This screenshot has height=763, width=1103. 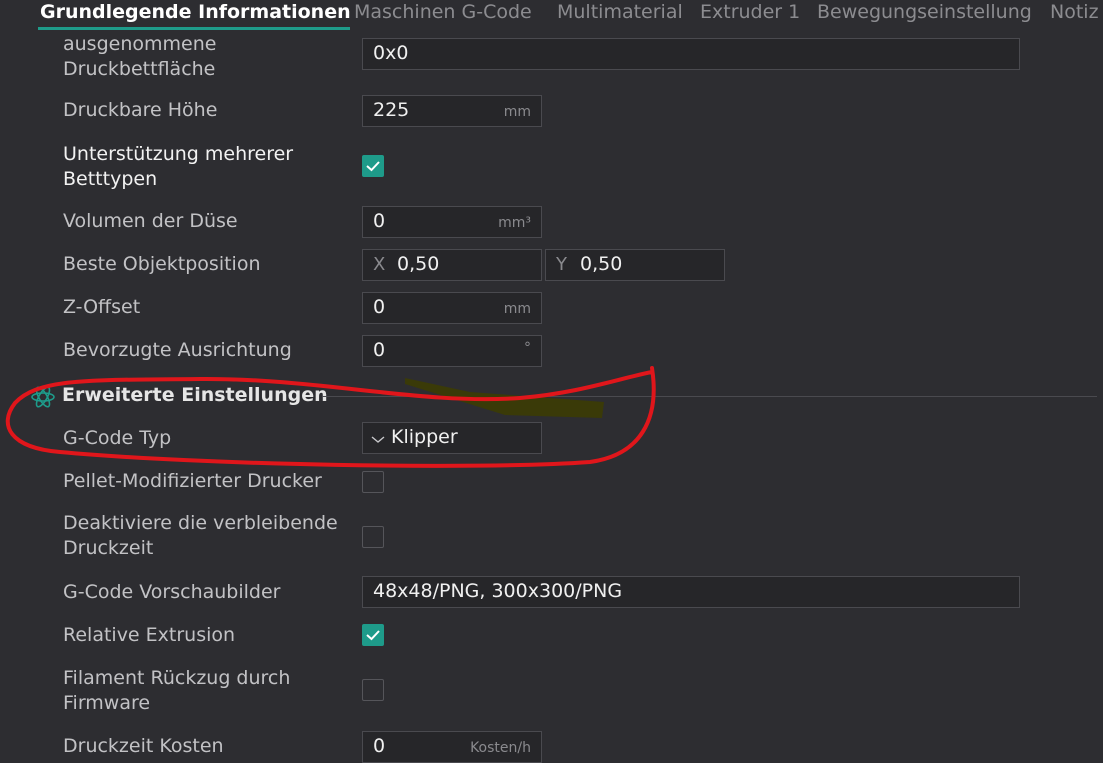 I want to click on printable-height-input: 225 mm, so click(x=452, y=111).